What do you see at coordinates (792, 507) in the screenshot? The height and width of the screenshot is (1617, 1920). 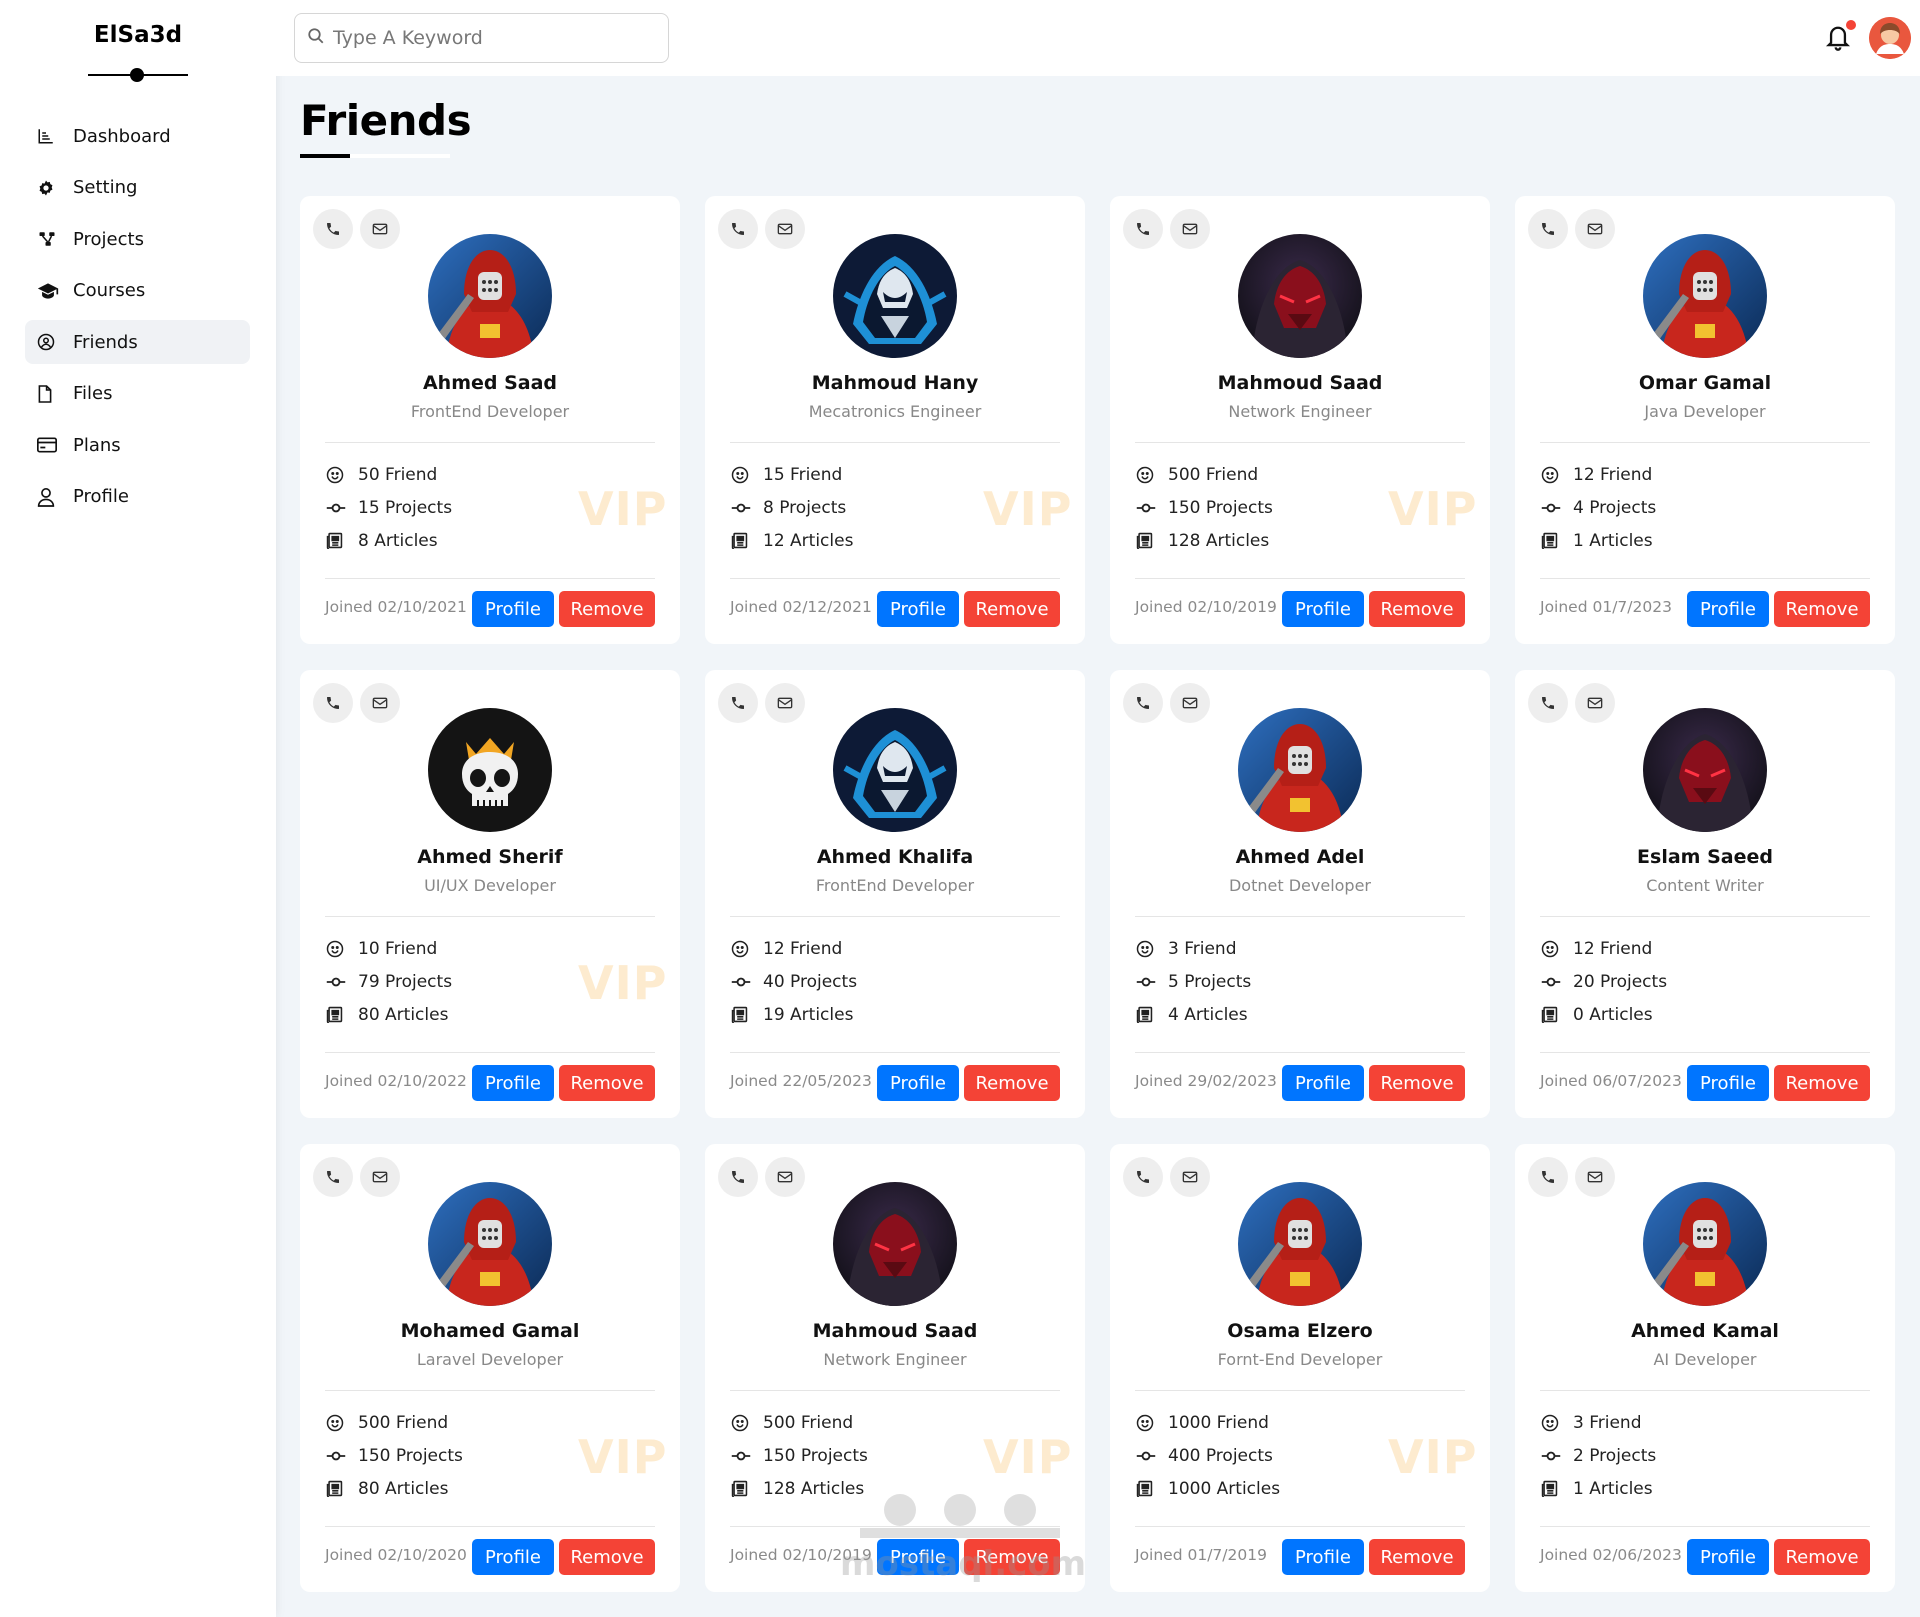 I see `stat-projects: 8 Projects` at bounding box center [792, 507].